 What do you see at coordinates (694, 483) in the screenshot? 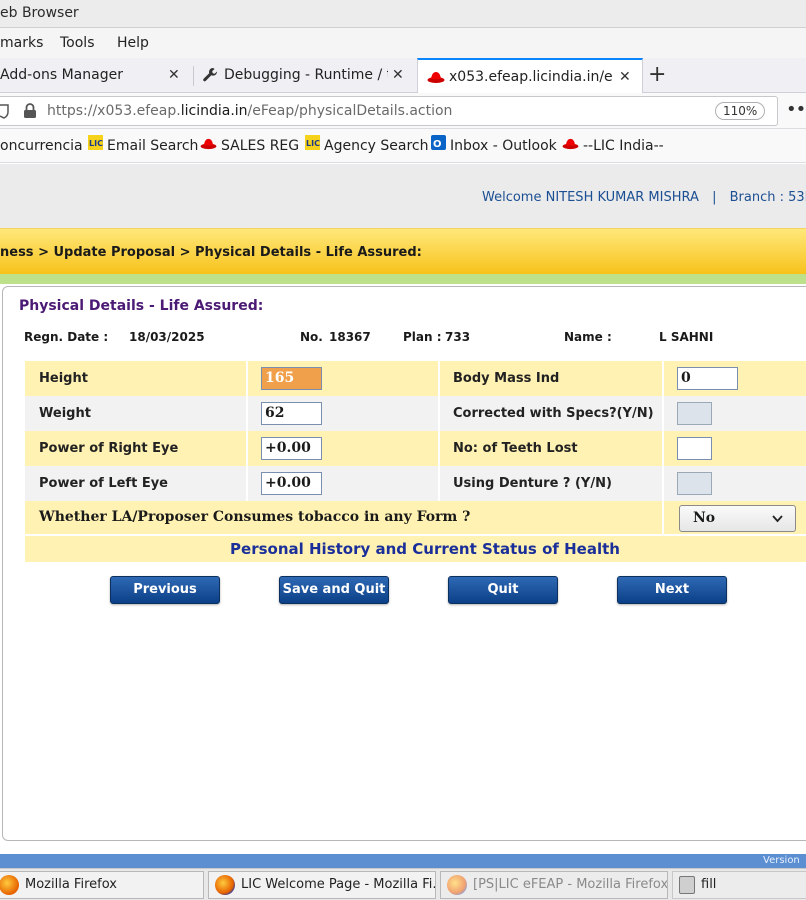
I see `denture-input` at bounding box center [694, 483].